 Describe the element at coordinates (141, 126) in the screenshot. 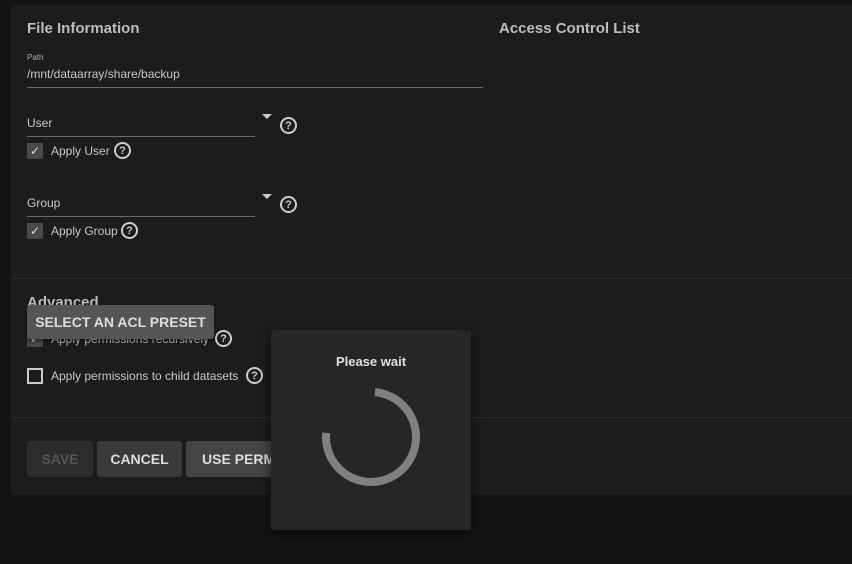

I see `user-select: User` at that location.